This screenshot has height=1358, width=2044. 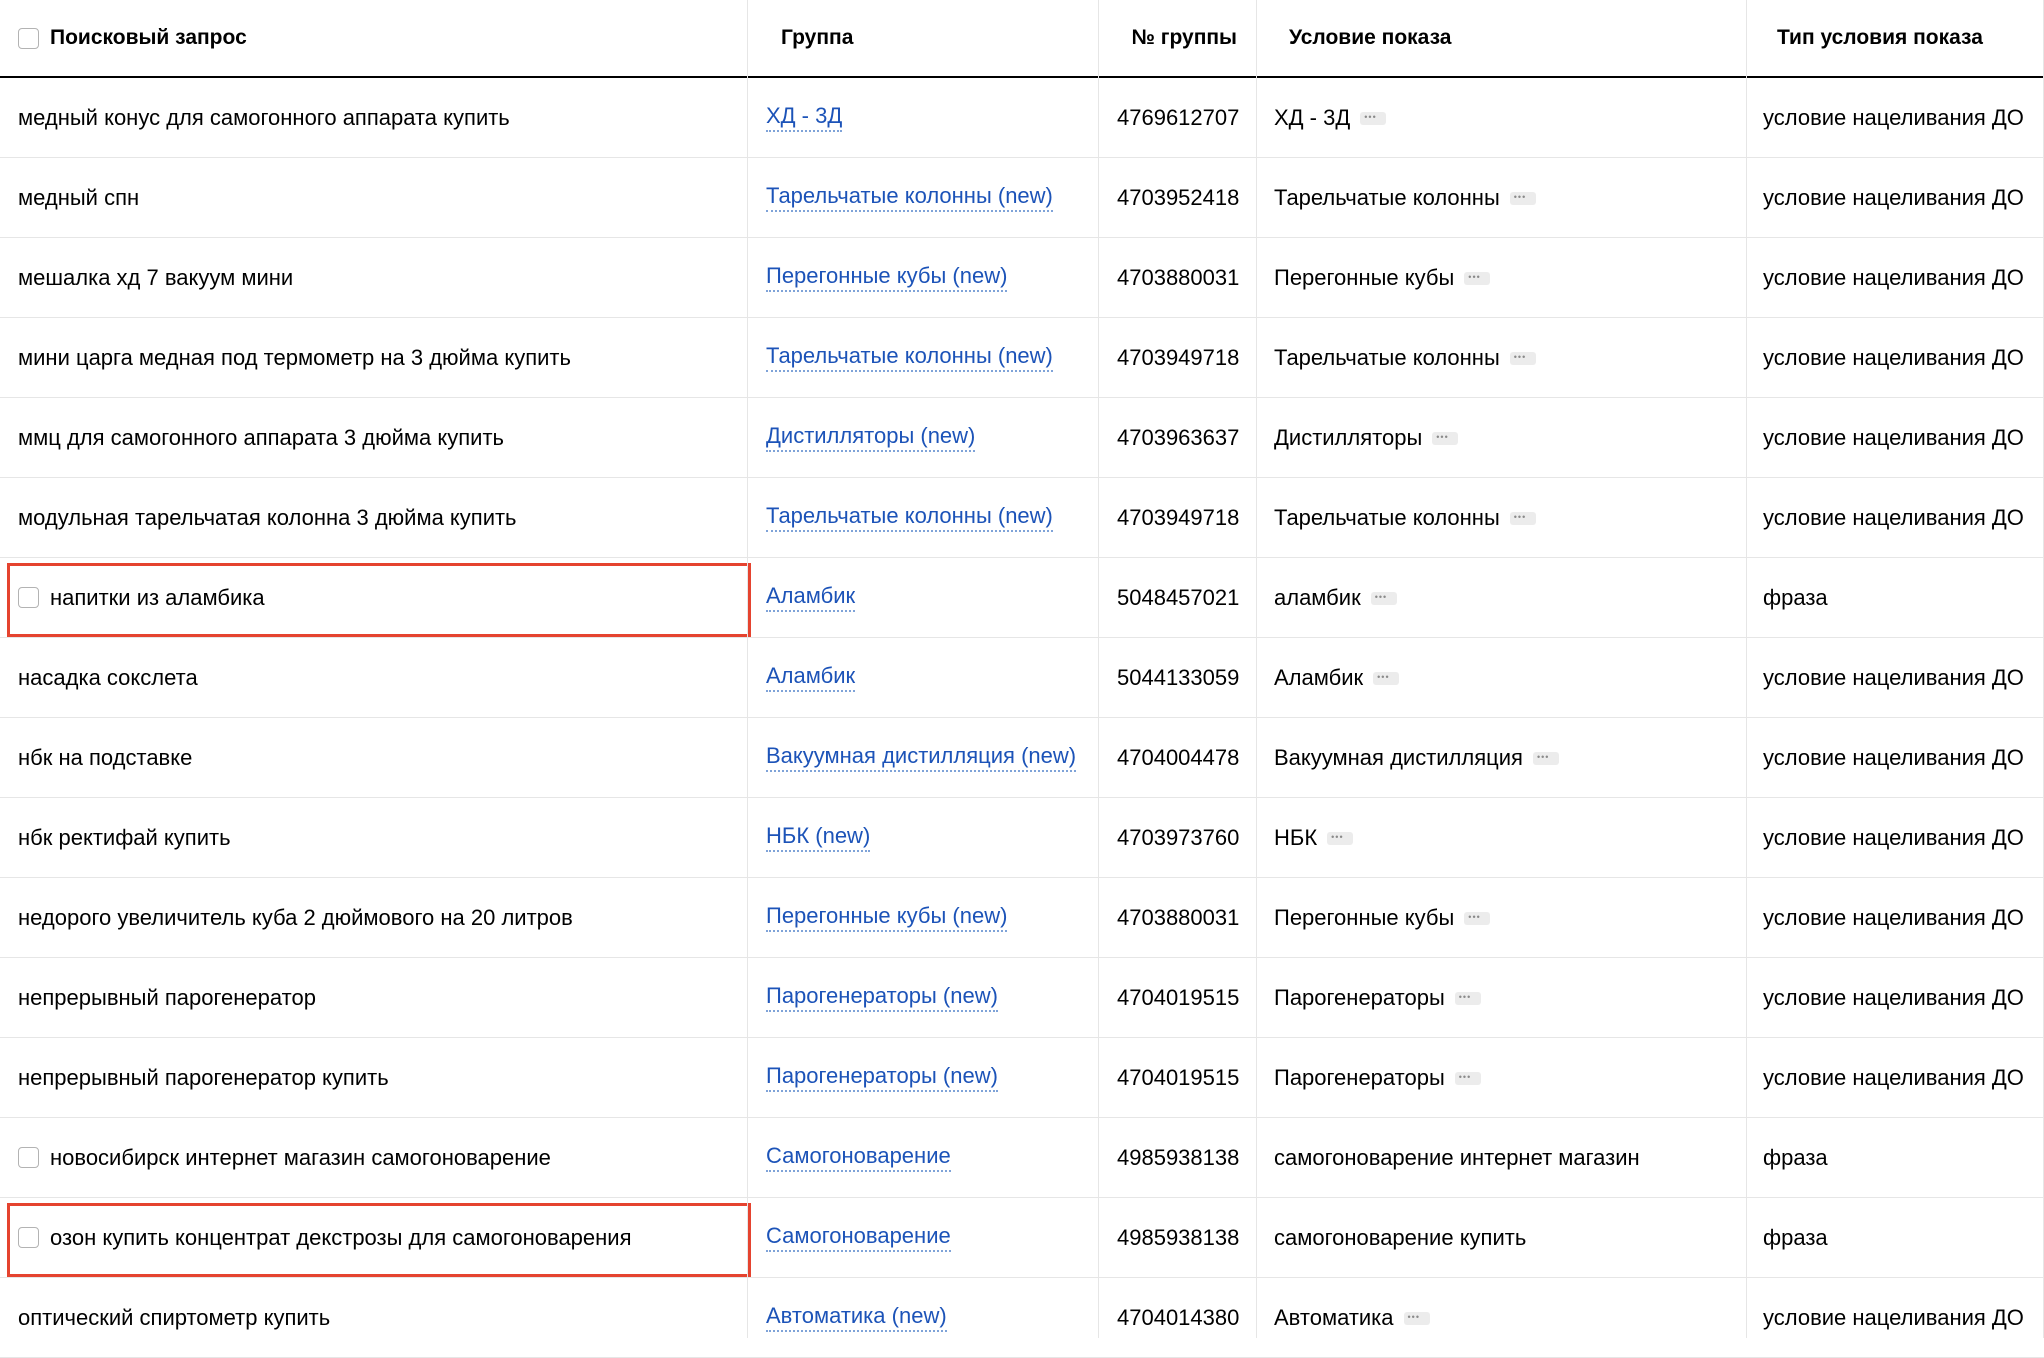 What do you see at coordinates (1501, 38) in the screenshot?
I see `header-condition: Условие показа` at bounding box center [1501, 38].